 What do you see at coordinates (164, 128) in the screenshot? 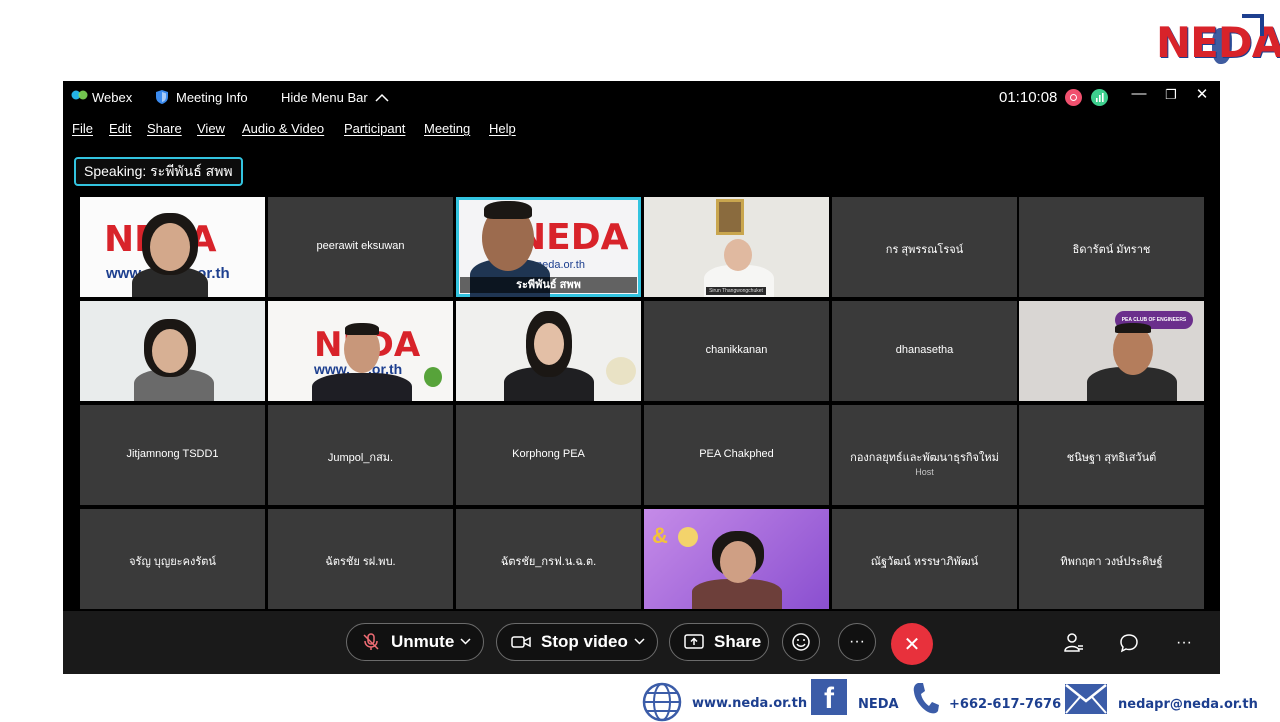
I see `menu-share: Share` at bounding box center [164, 128].